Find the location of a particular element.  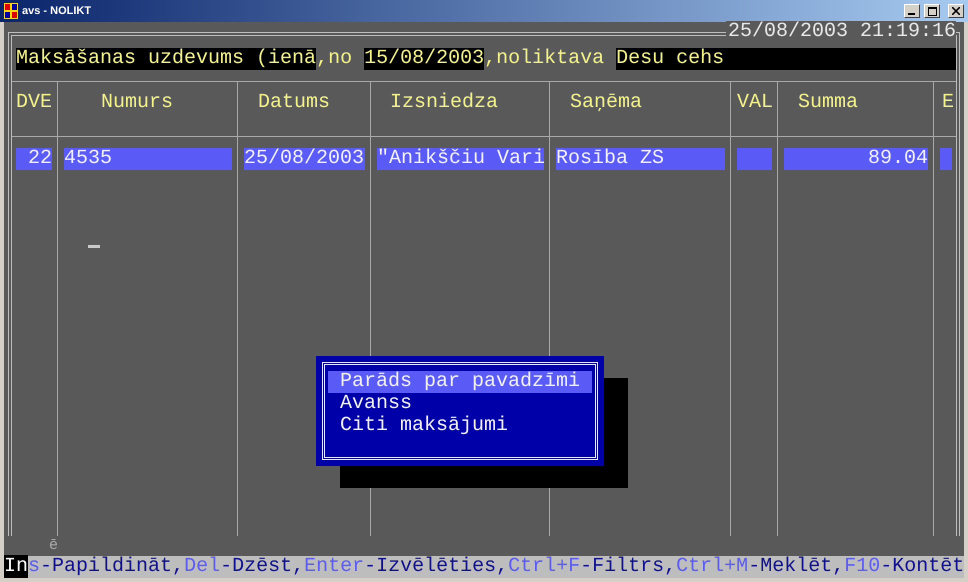

maximize-icon is located at coordinates (932, 11).